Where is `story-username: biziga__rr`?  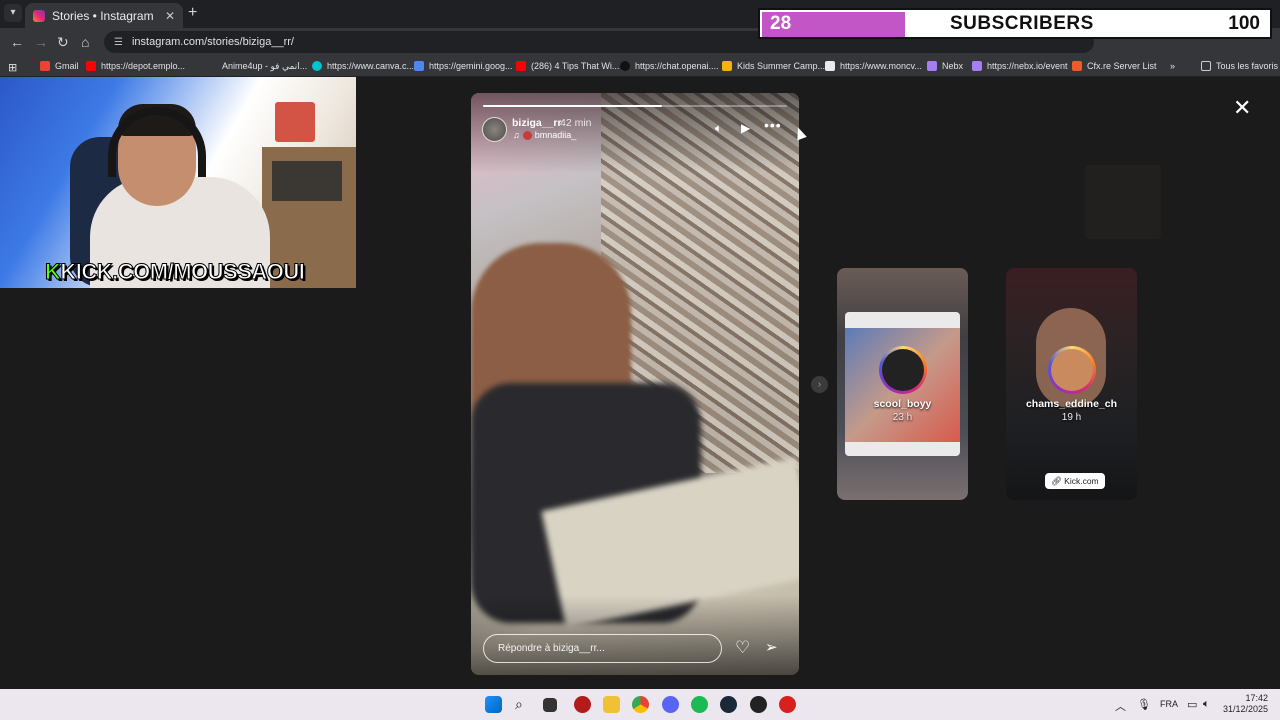 story-username: biziga__rr is located at coordinates (537, 123).